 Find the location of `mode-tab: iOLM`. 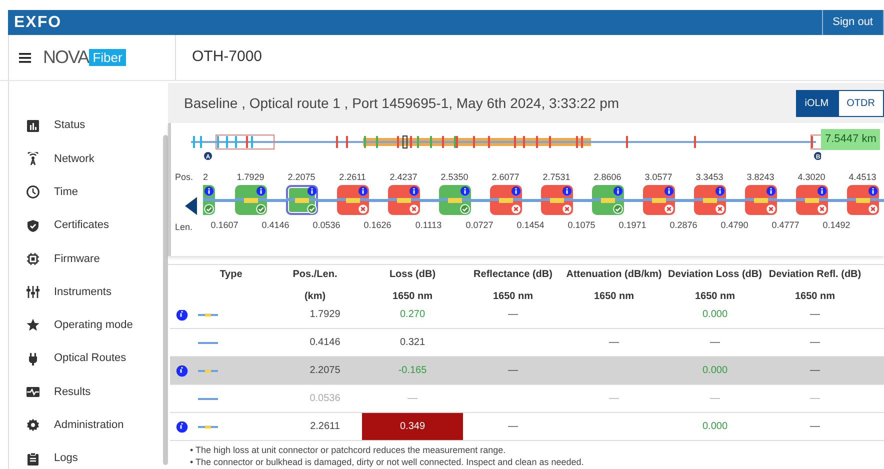

mode-tab: iOLM is located at coordinates (817, 103).